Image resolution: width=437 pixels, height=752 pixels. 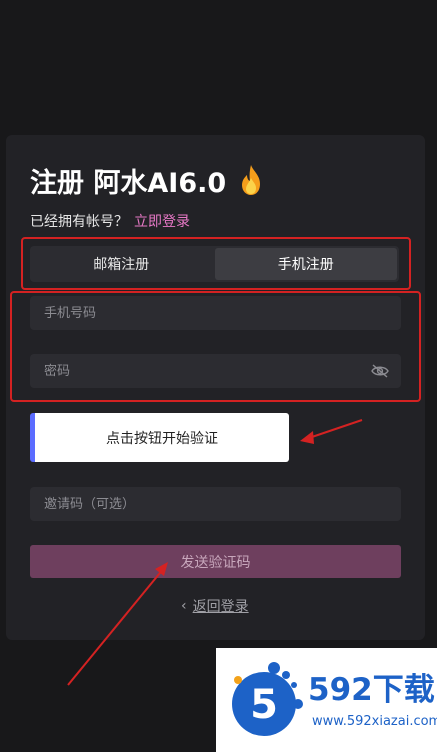 What do you see at coordinates (251, 180) in the screenshot?
I see `flame-icon` at bounding box center [251, 180].